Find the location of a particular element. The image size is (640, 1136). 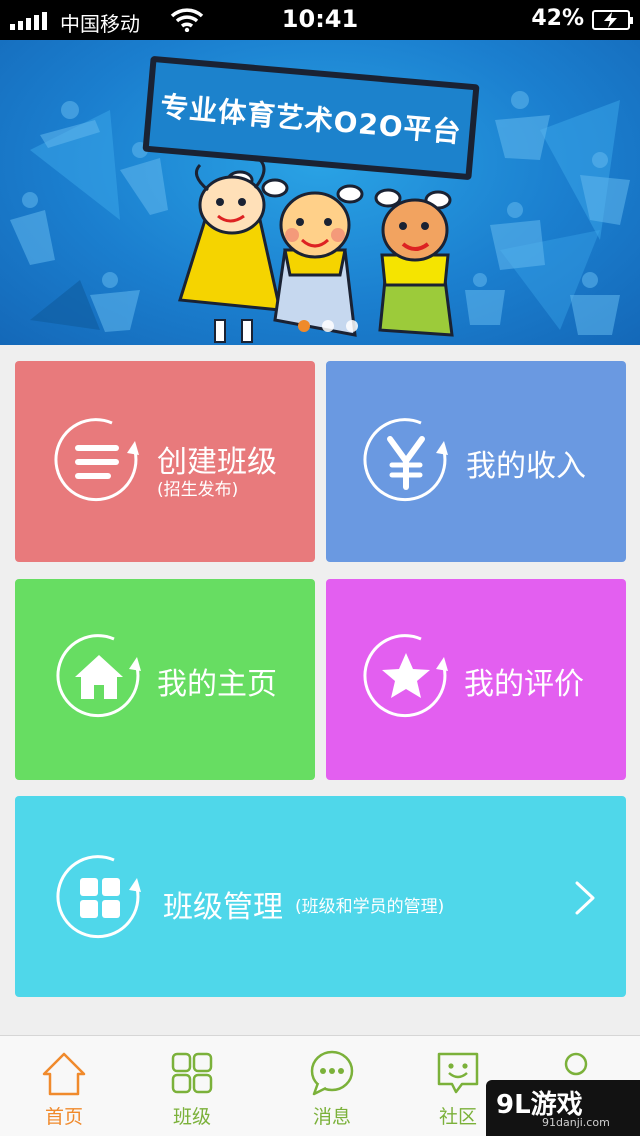

cartoon-kids-illustration is located at coordinates (316, 251).